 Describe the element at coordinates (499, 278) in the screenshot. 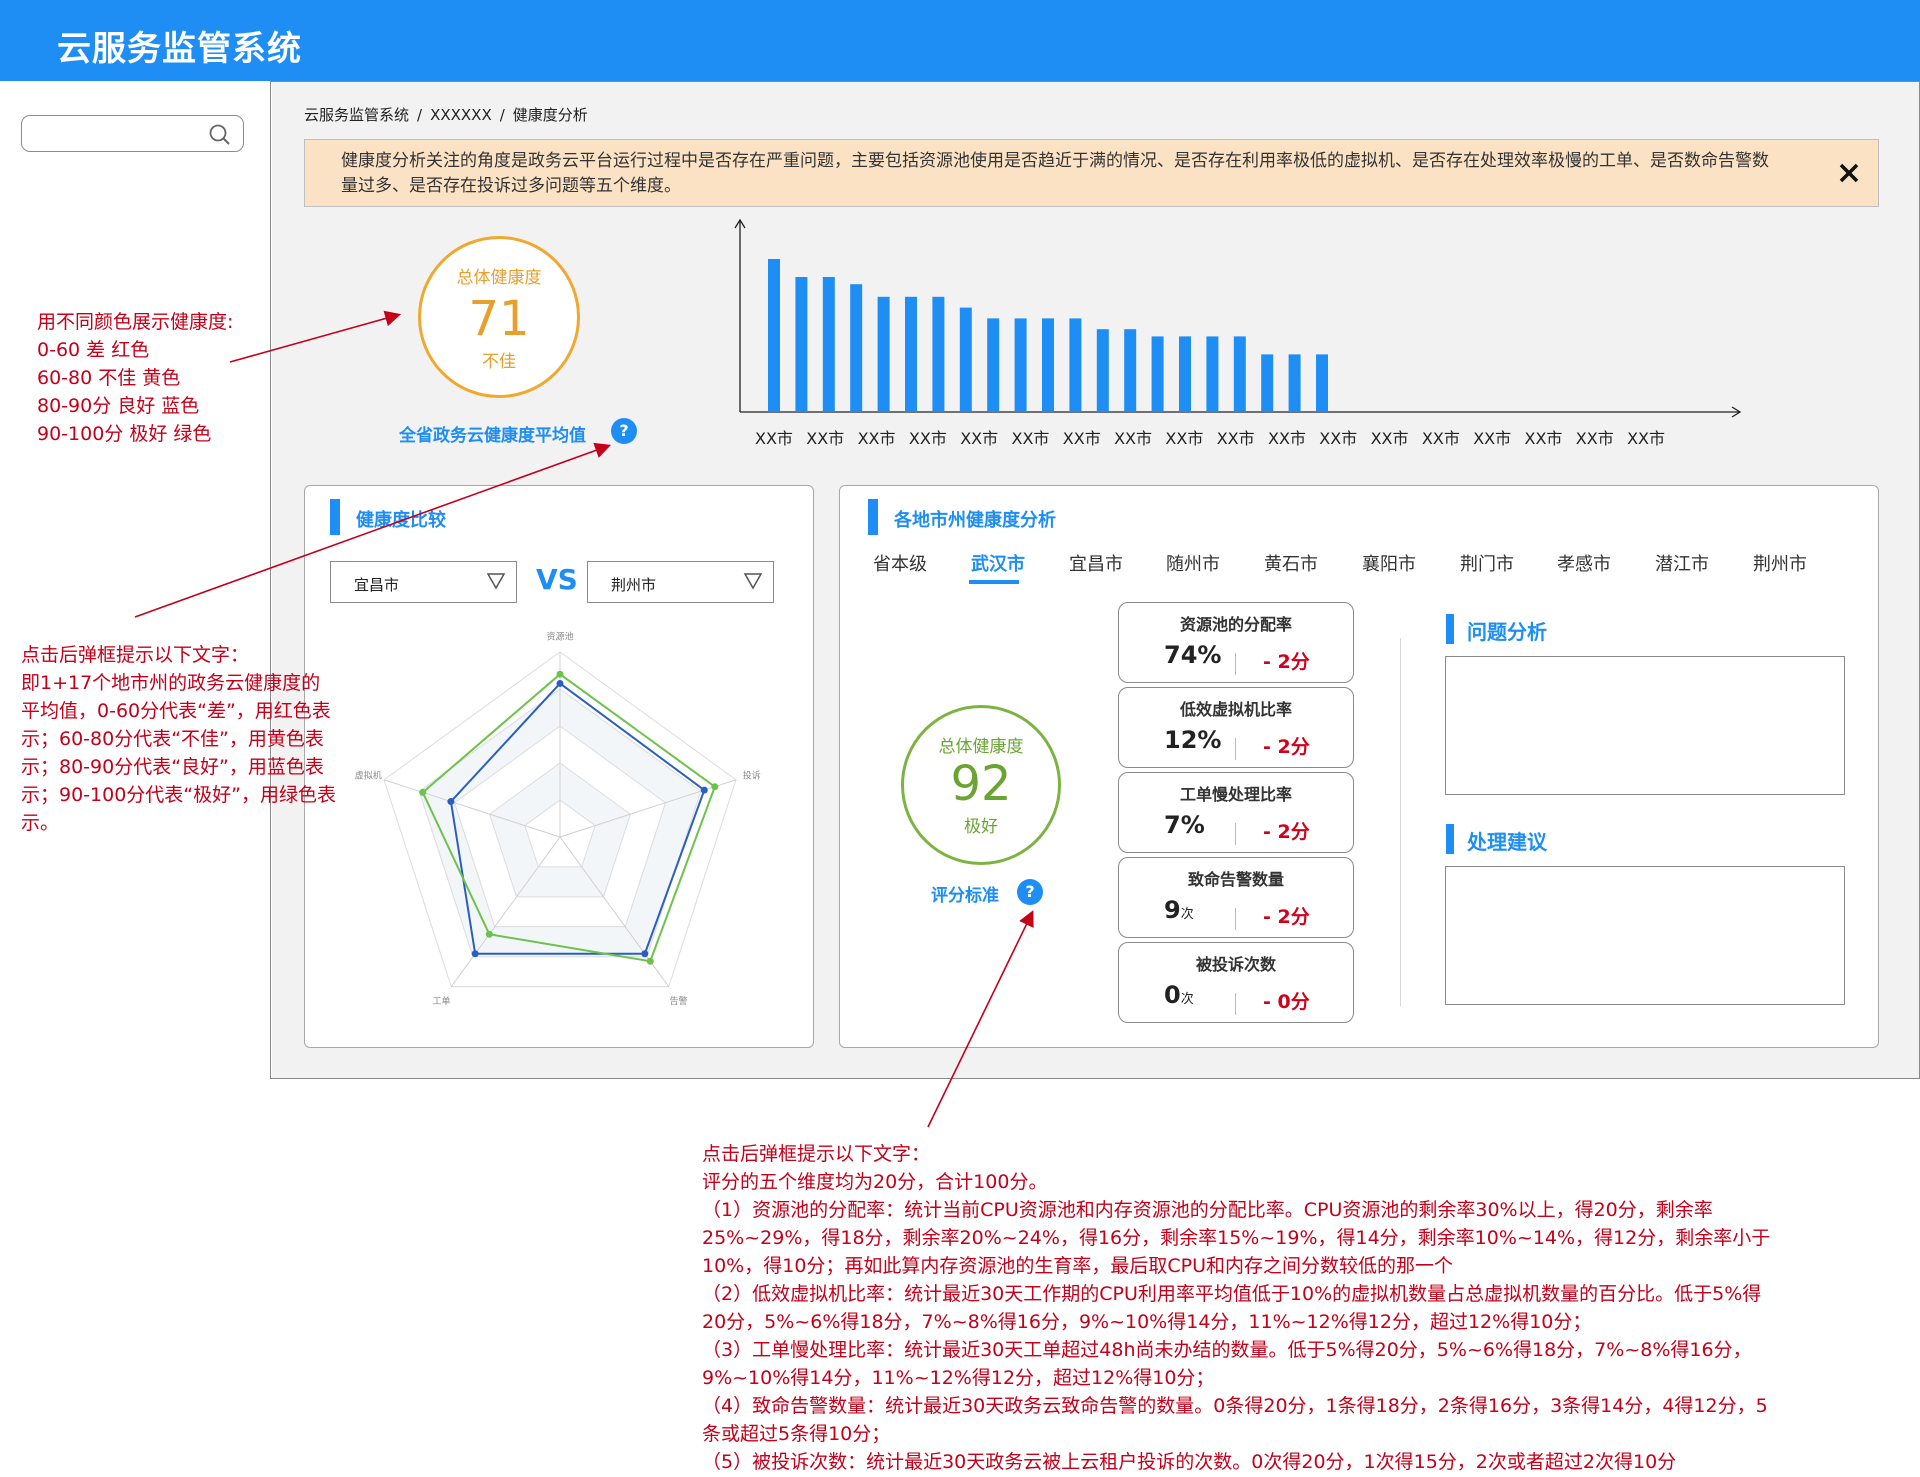

I see `overall-health-title: 总体健康度` at that location.